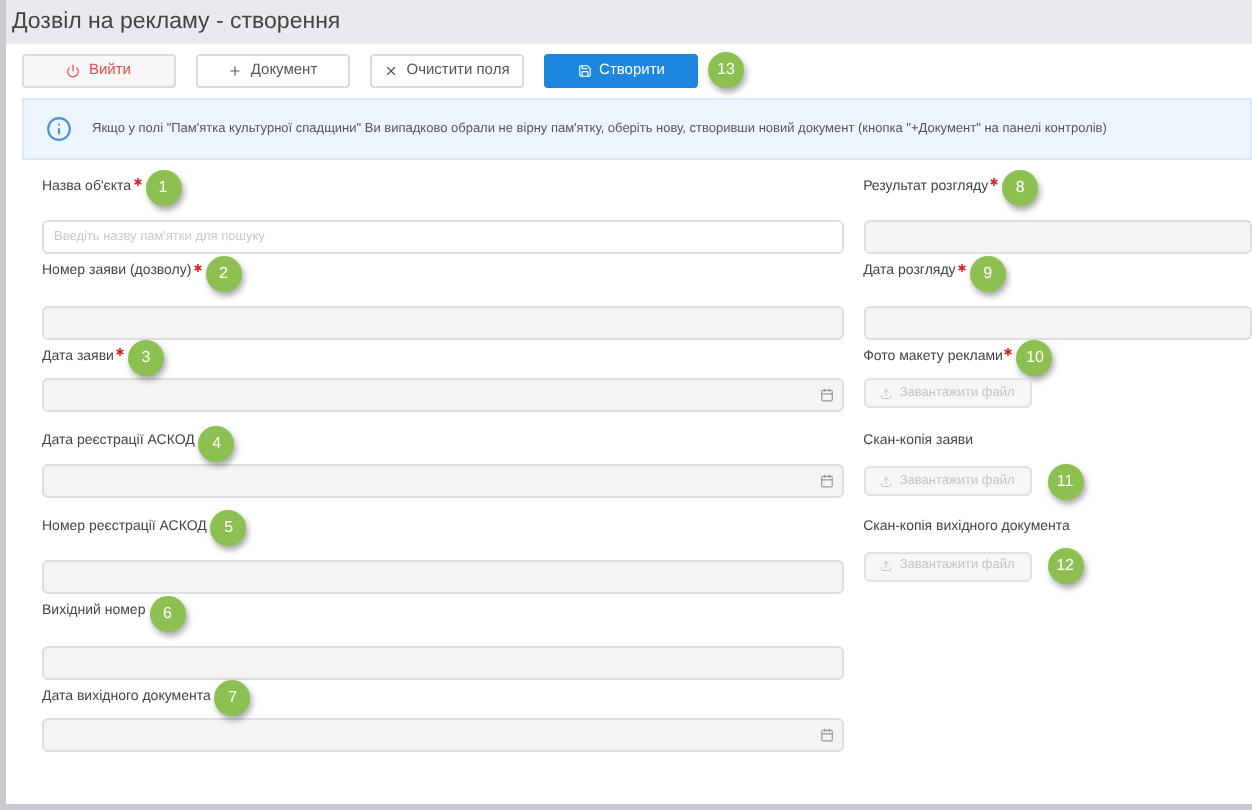 The height and width of the screenshot is (810, 1252). I want to click on step-number-badge: 9, so click(987, 273).